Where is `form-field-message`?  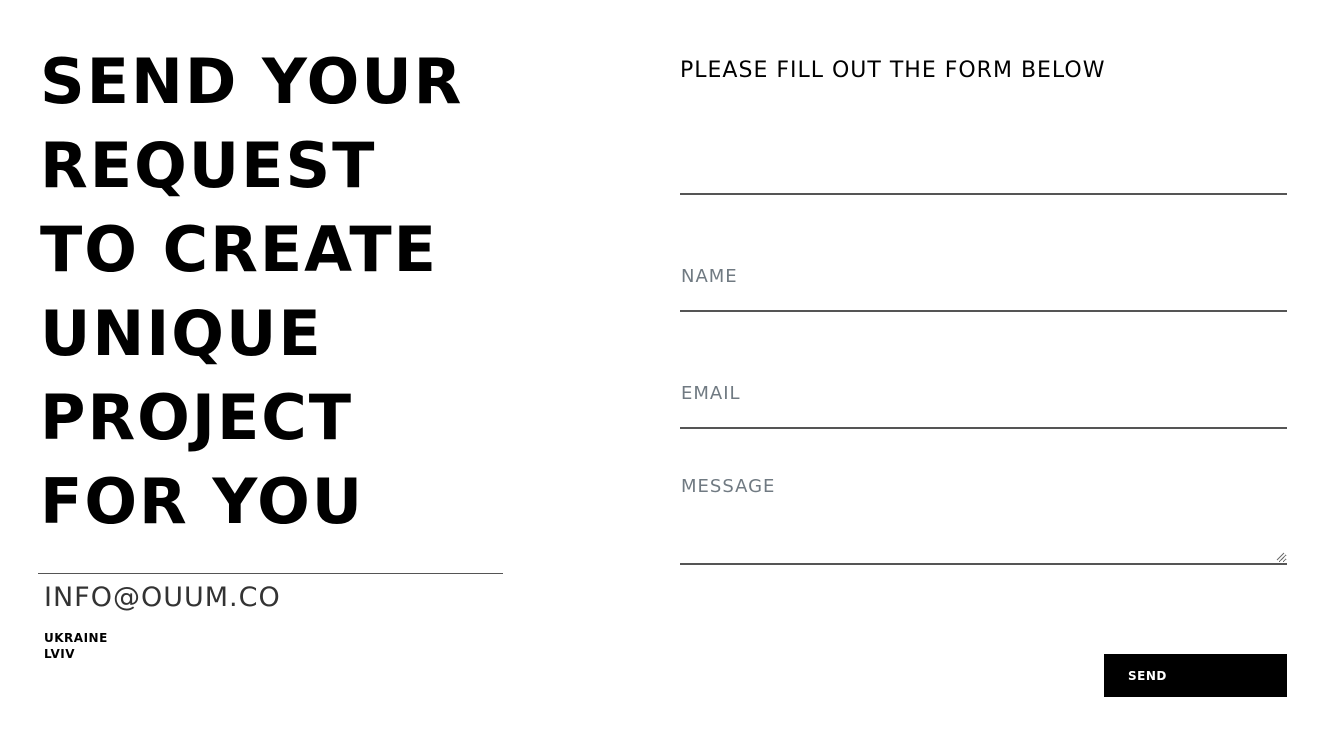 form-field-message is located at coordinates (983, 514).